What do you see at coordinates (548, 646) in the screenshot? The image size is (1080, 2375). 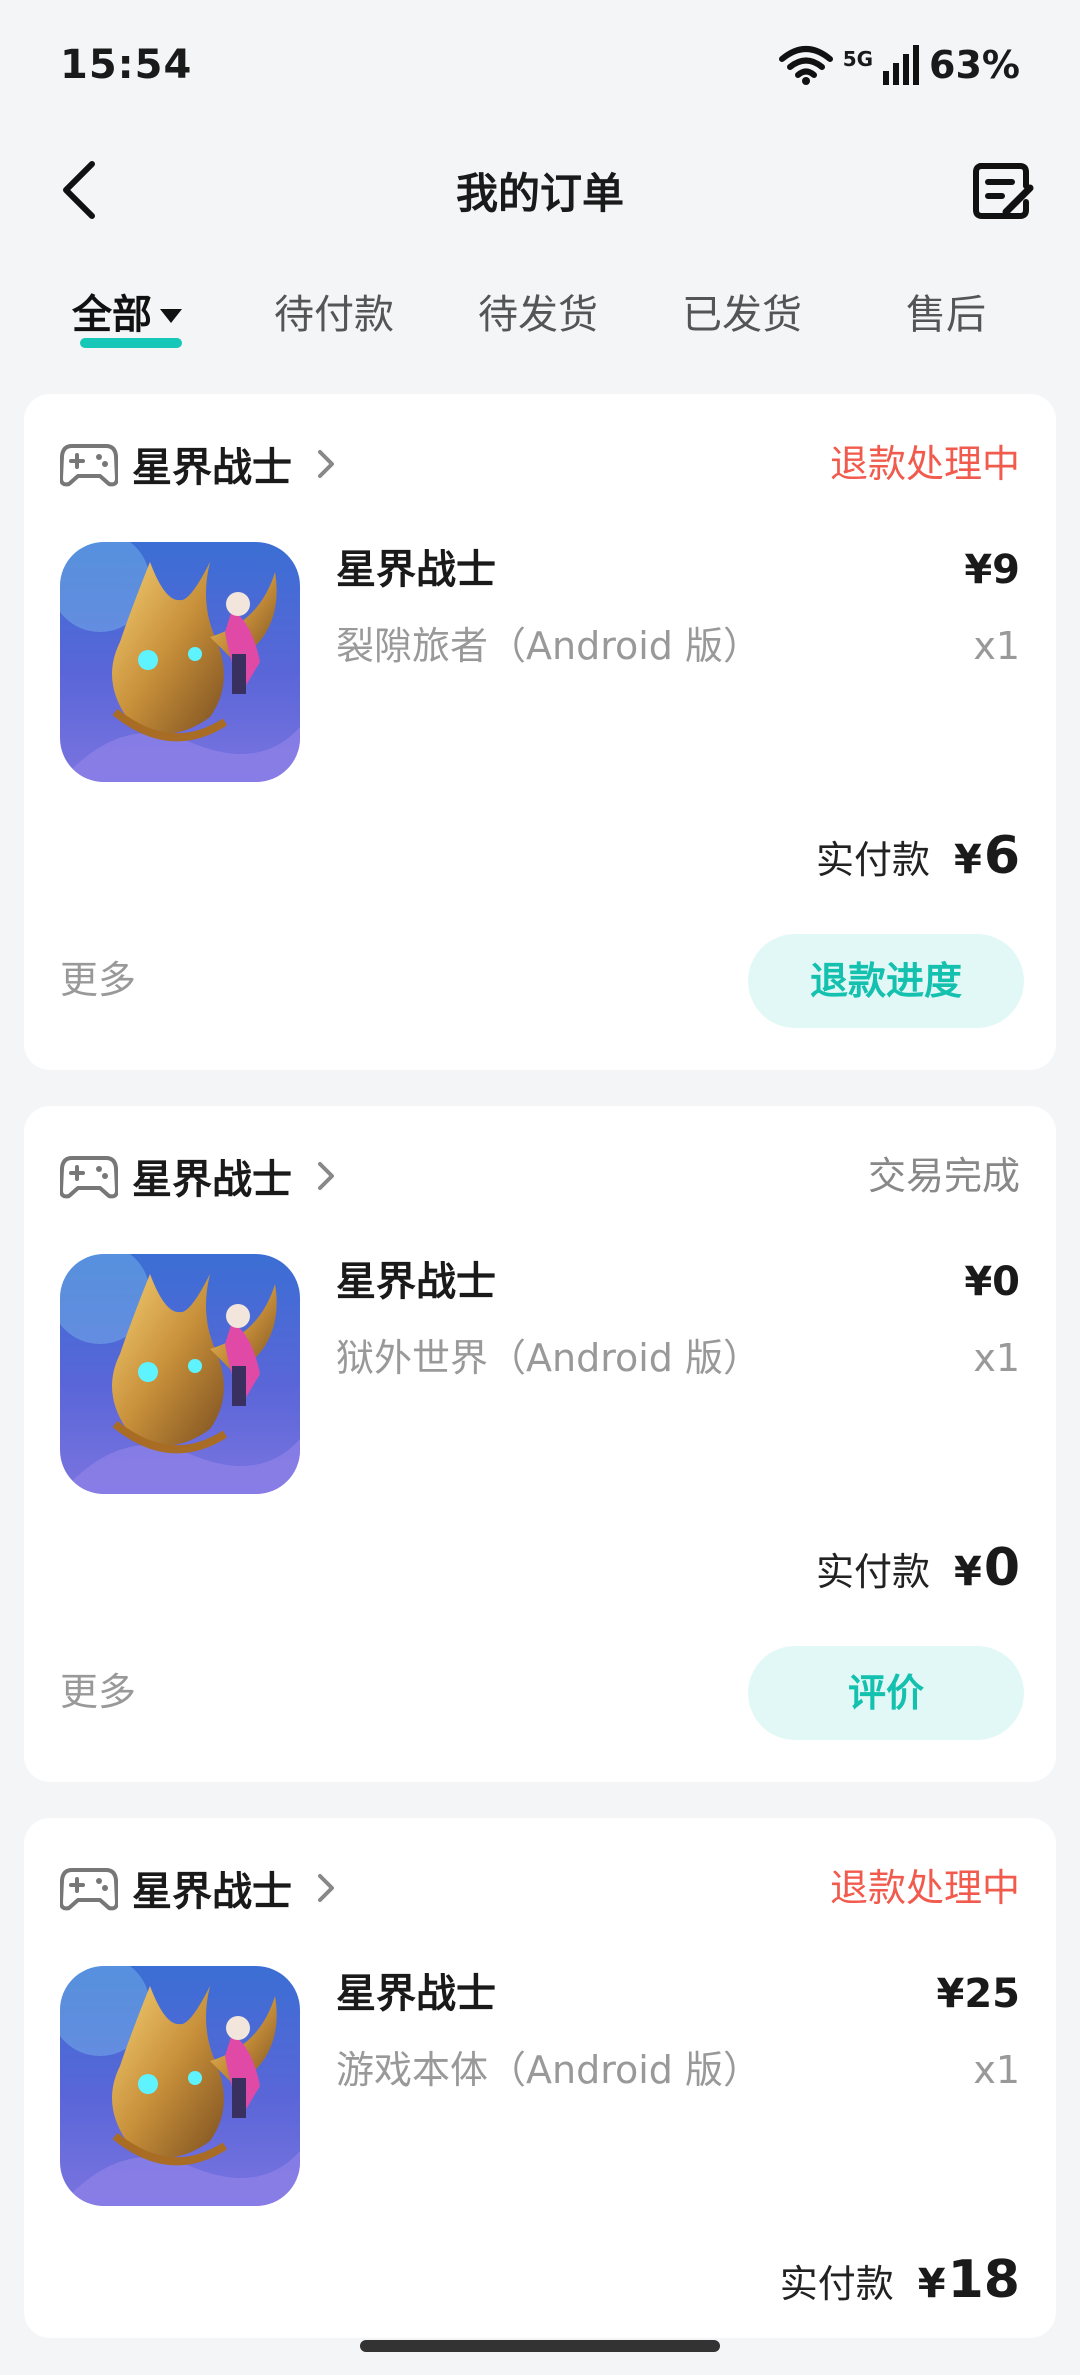 I see `product-variant: 裂隙旅者（Android 版）` at bounding box center [548, 646].